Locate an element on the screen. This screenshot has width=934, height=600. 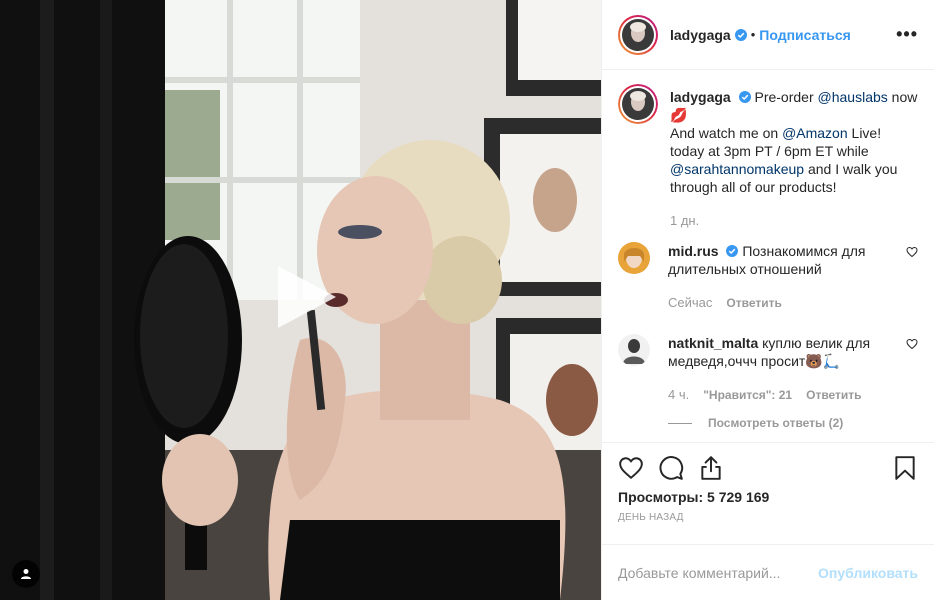
add-comment-bar: Опубликовать is located at coordinates (768, 572).